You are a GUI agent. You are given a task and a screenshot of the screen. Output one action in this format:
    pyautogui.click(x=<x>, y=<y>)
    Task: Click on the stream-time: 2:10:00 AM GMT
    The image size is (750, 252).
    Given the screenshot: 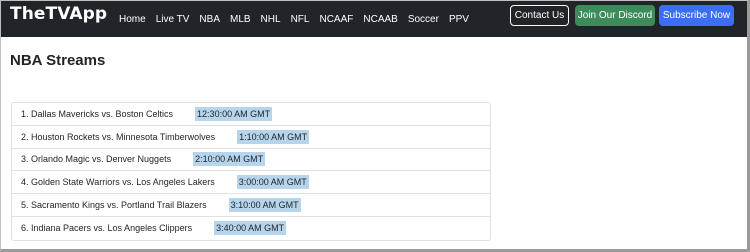 What is the action you would take?
    pyautogui.click(x=229, y=159)
    